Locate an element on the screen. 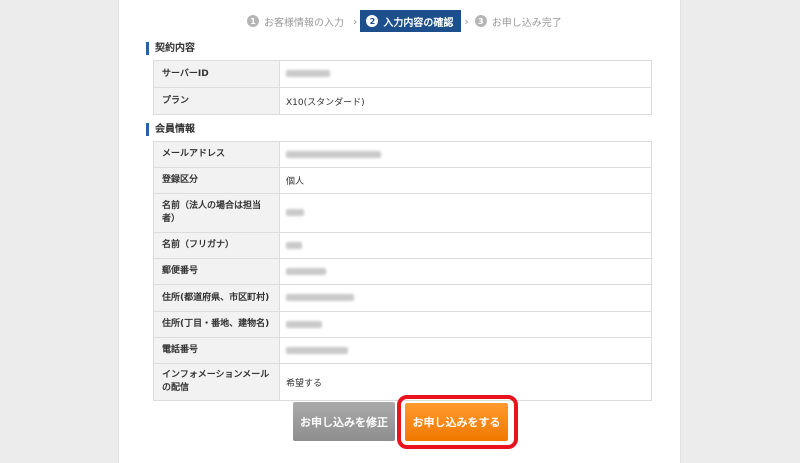  contract-table: サーバーID プラン X10(スタンダード) is located at coordinates (402, 87).